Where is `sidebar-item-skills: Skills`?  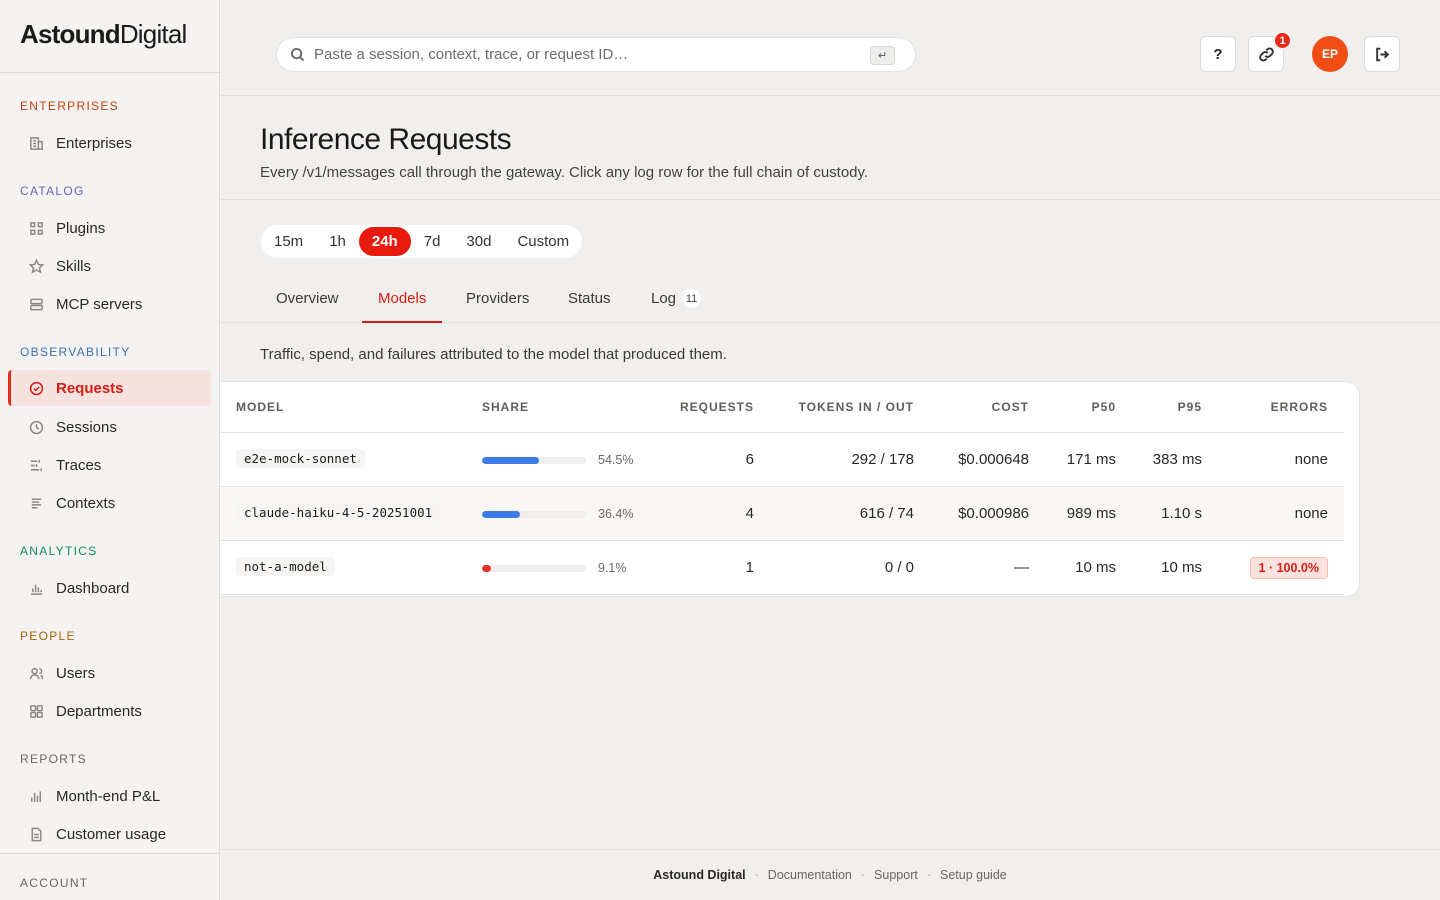 sidebar-item-skills: Skills is located at coordinates (109, 266).